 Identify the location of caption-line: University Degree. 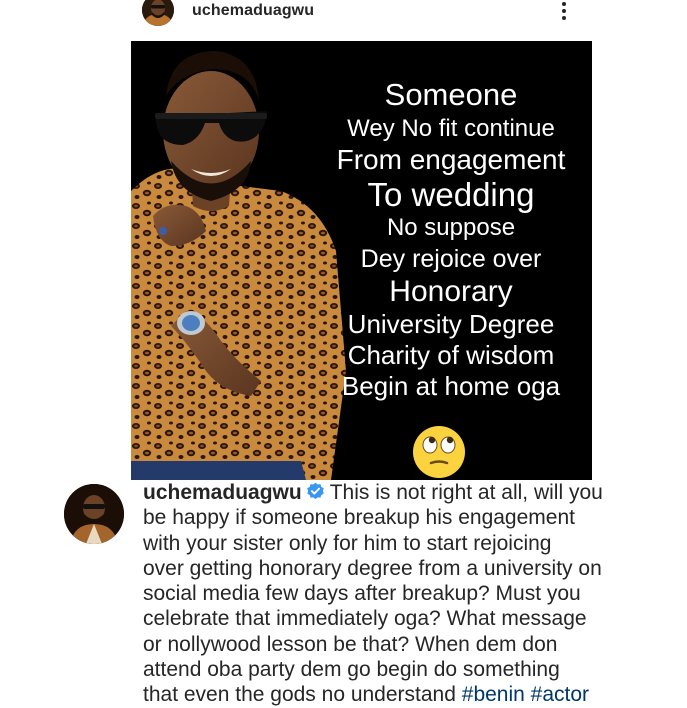
(451, 323).